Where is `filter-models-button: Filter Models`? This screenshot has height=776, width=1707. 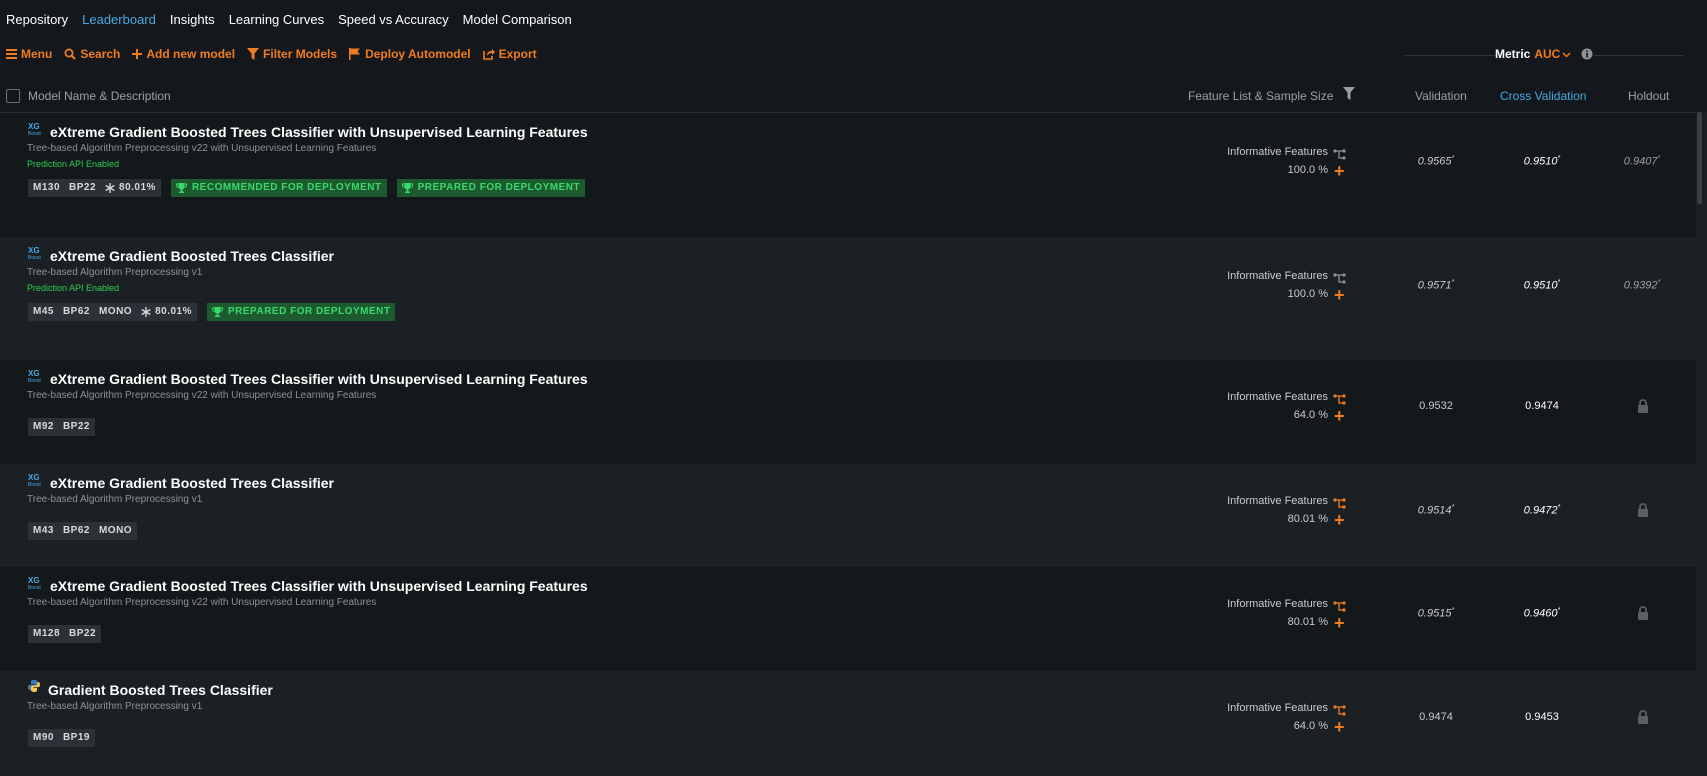 filter-models-button: Filter Models is located at coordinates (292, 54).